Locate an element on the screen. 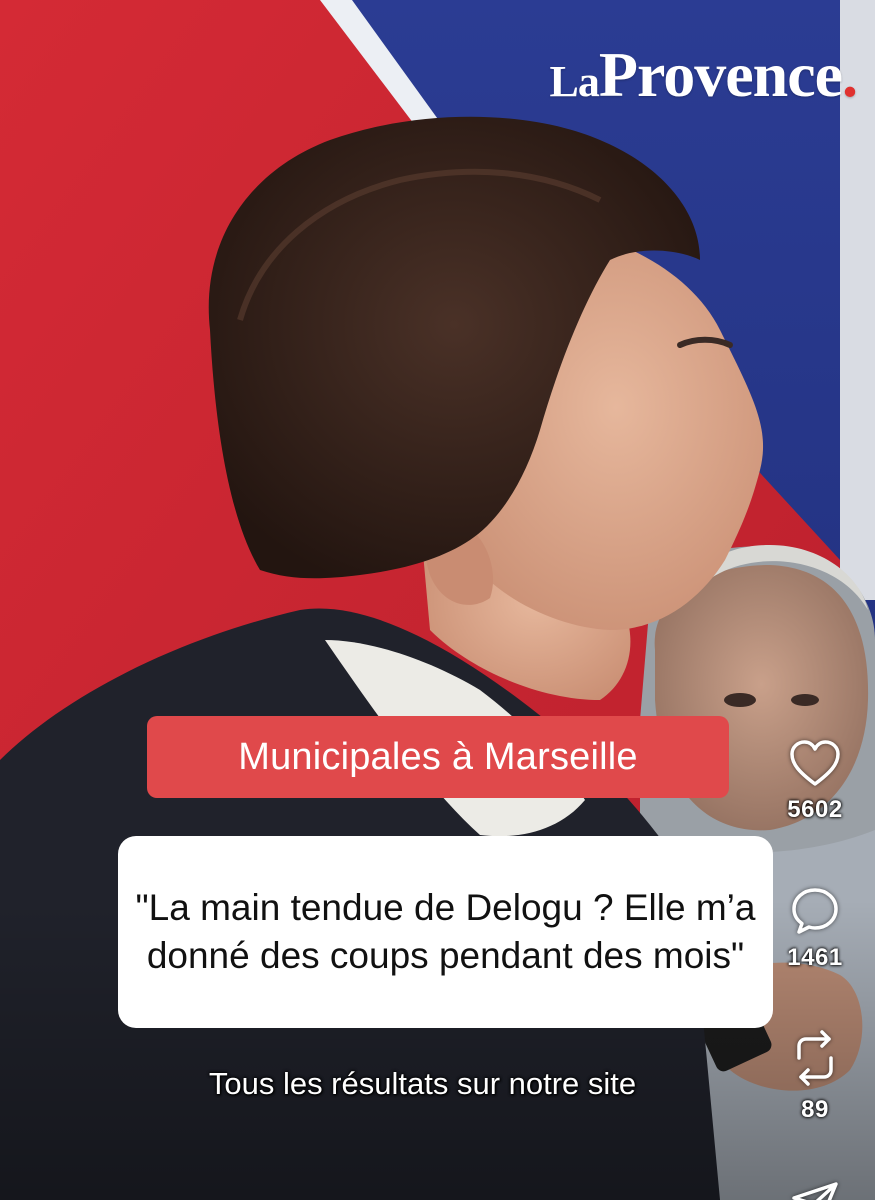 This screenshot has height=1200, width=875. share-button is located at coordinates (815, 1190).